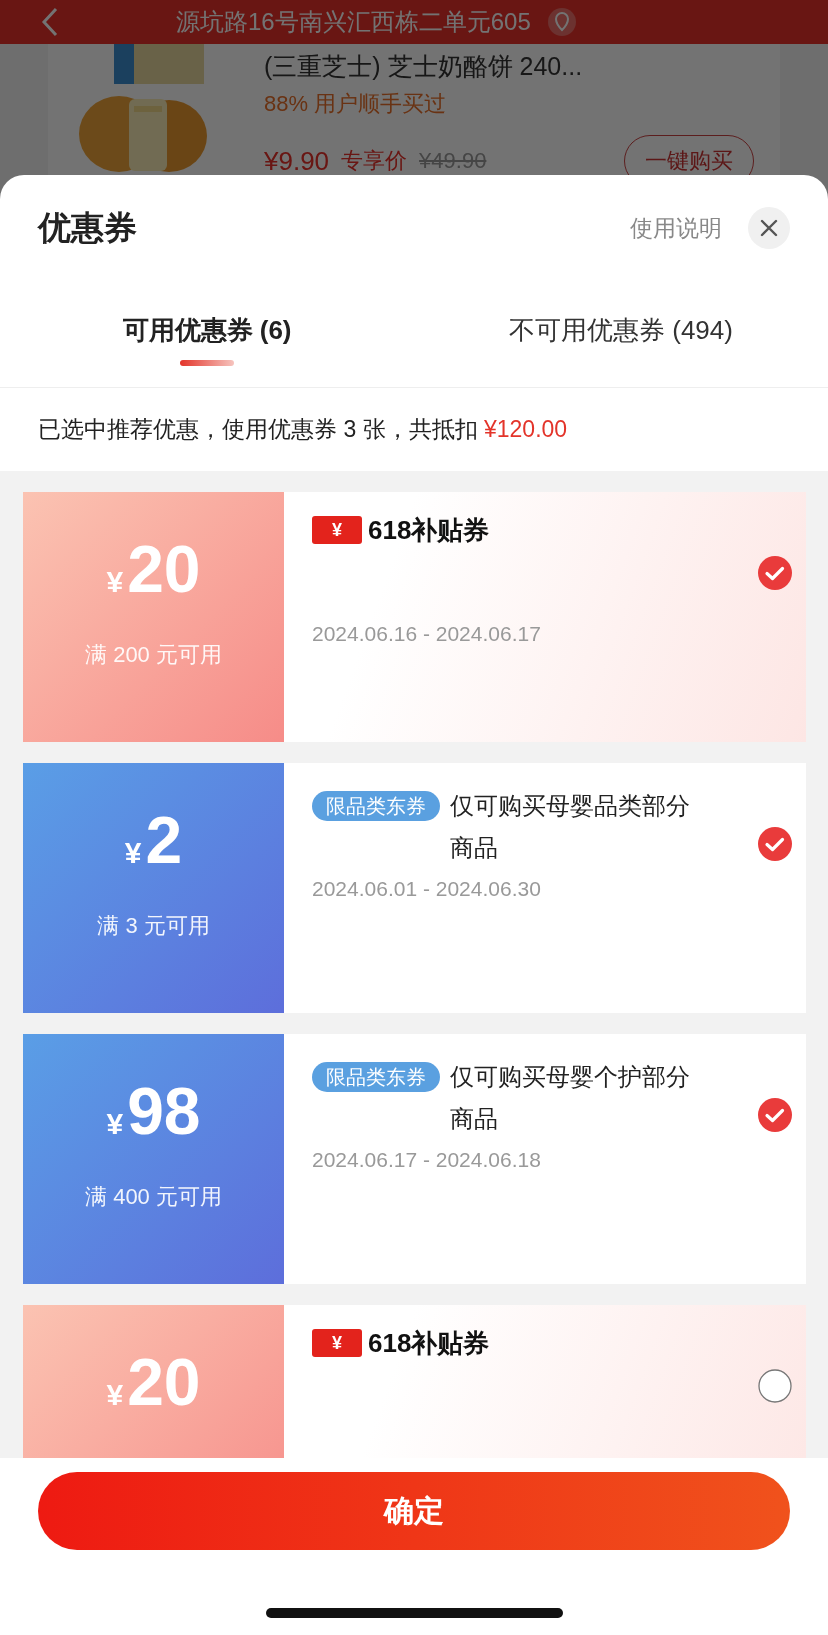  I want to click on coupon-card: ¥20 满 200 元可用 ¥ 618补贴券 2024.06.16 - 2024.06.17, so click(414, 617).